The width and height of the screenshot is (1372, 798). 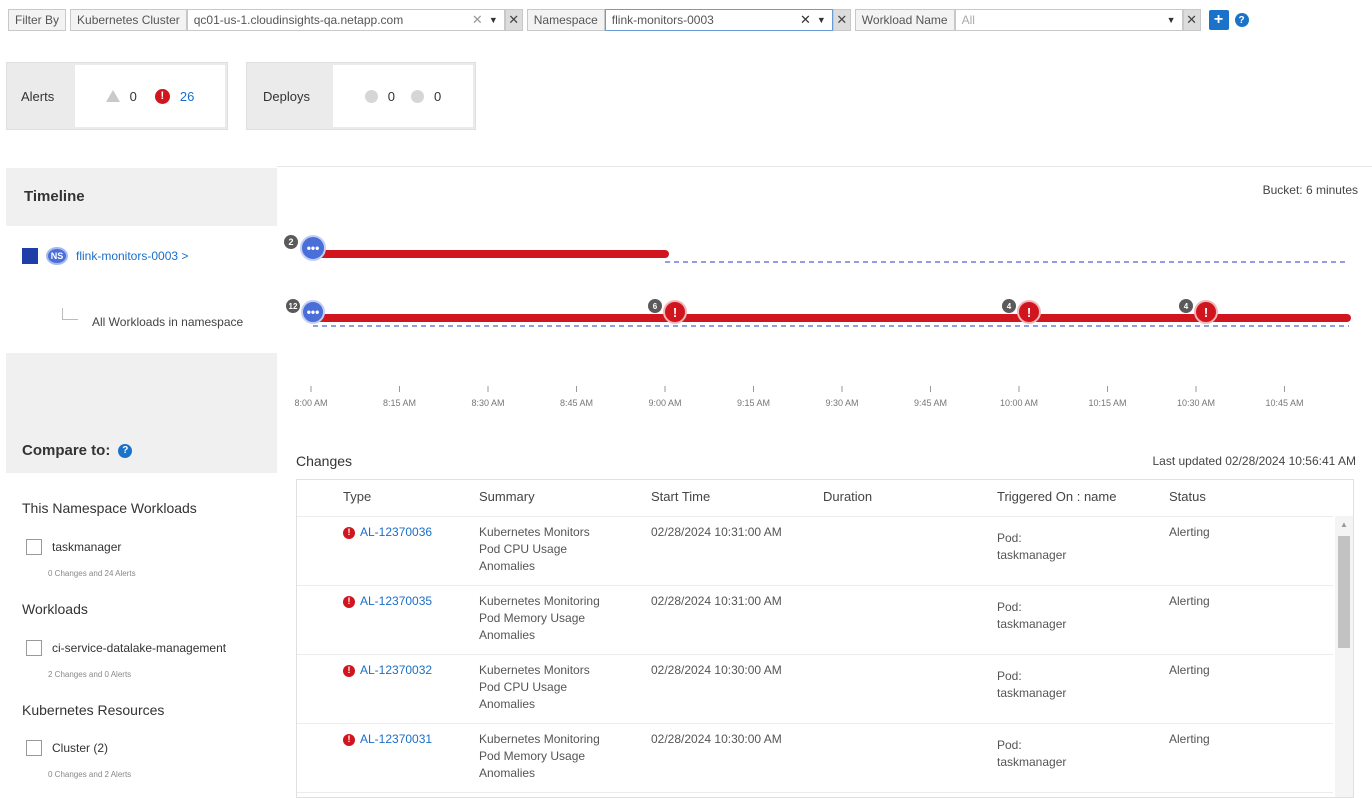 I want to click on section-title: Kubernetes Resources, so click(x=93, y=710).